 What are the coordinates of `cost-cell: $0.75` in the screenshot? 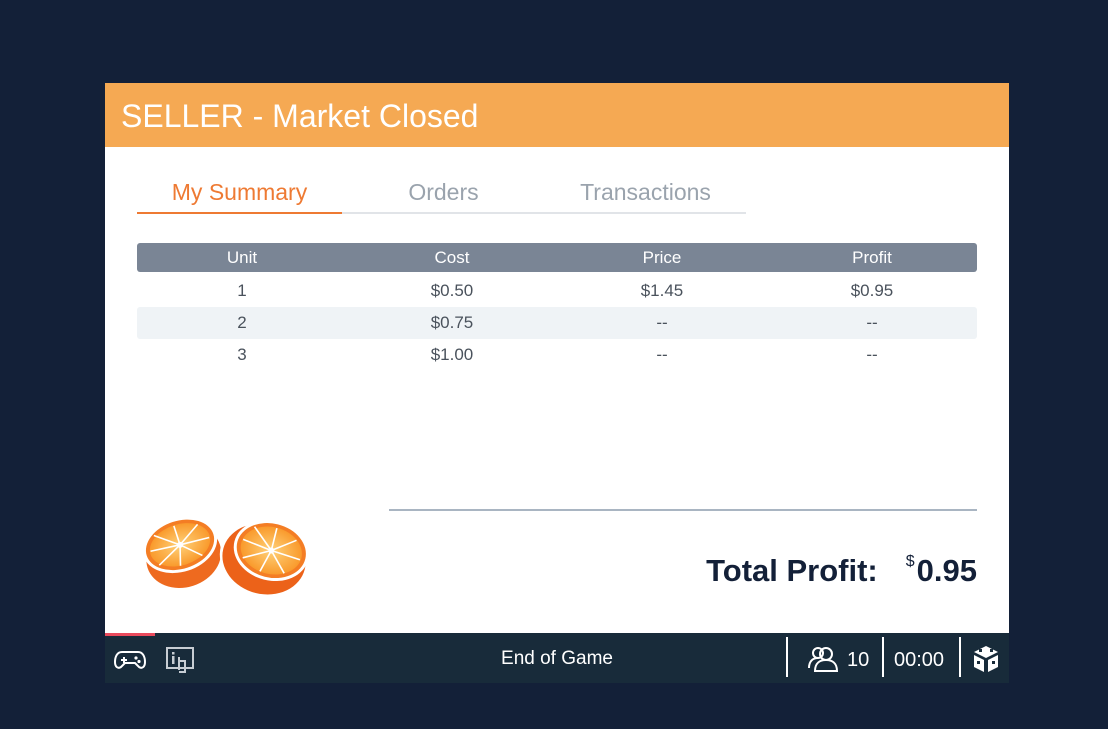 It's located at (452, 322).